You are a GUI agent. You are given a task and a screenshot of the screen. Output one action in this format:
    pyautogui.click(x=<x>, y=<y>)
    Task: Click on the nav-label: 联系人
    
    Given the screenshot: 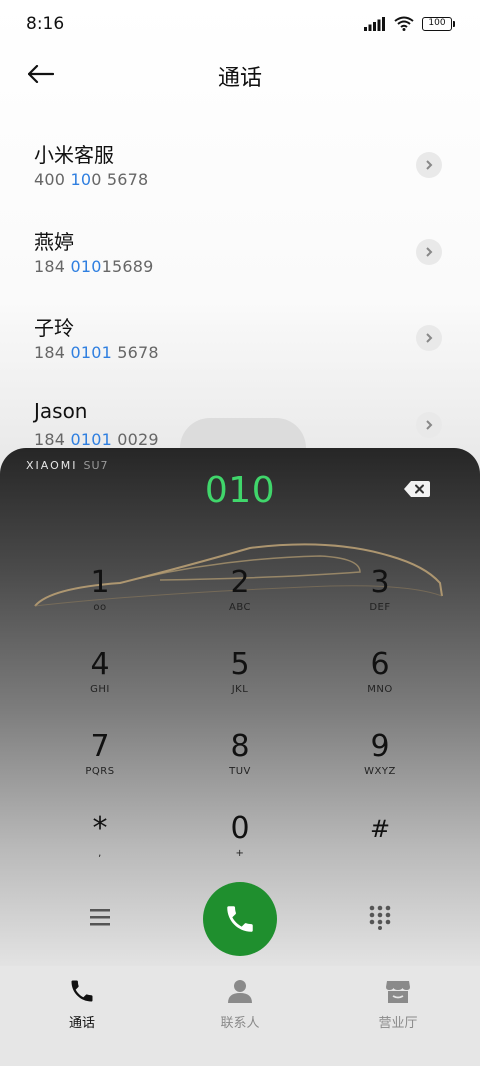 What is the action you would take?
    pyautogui.click(x=240, y=1023)
    